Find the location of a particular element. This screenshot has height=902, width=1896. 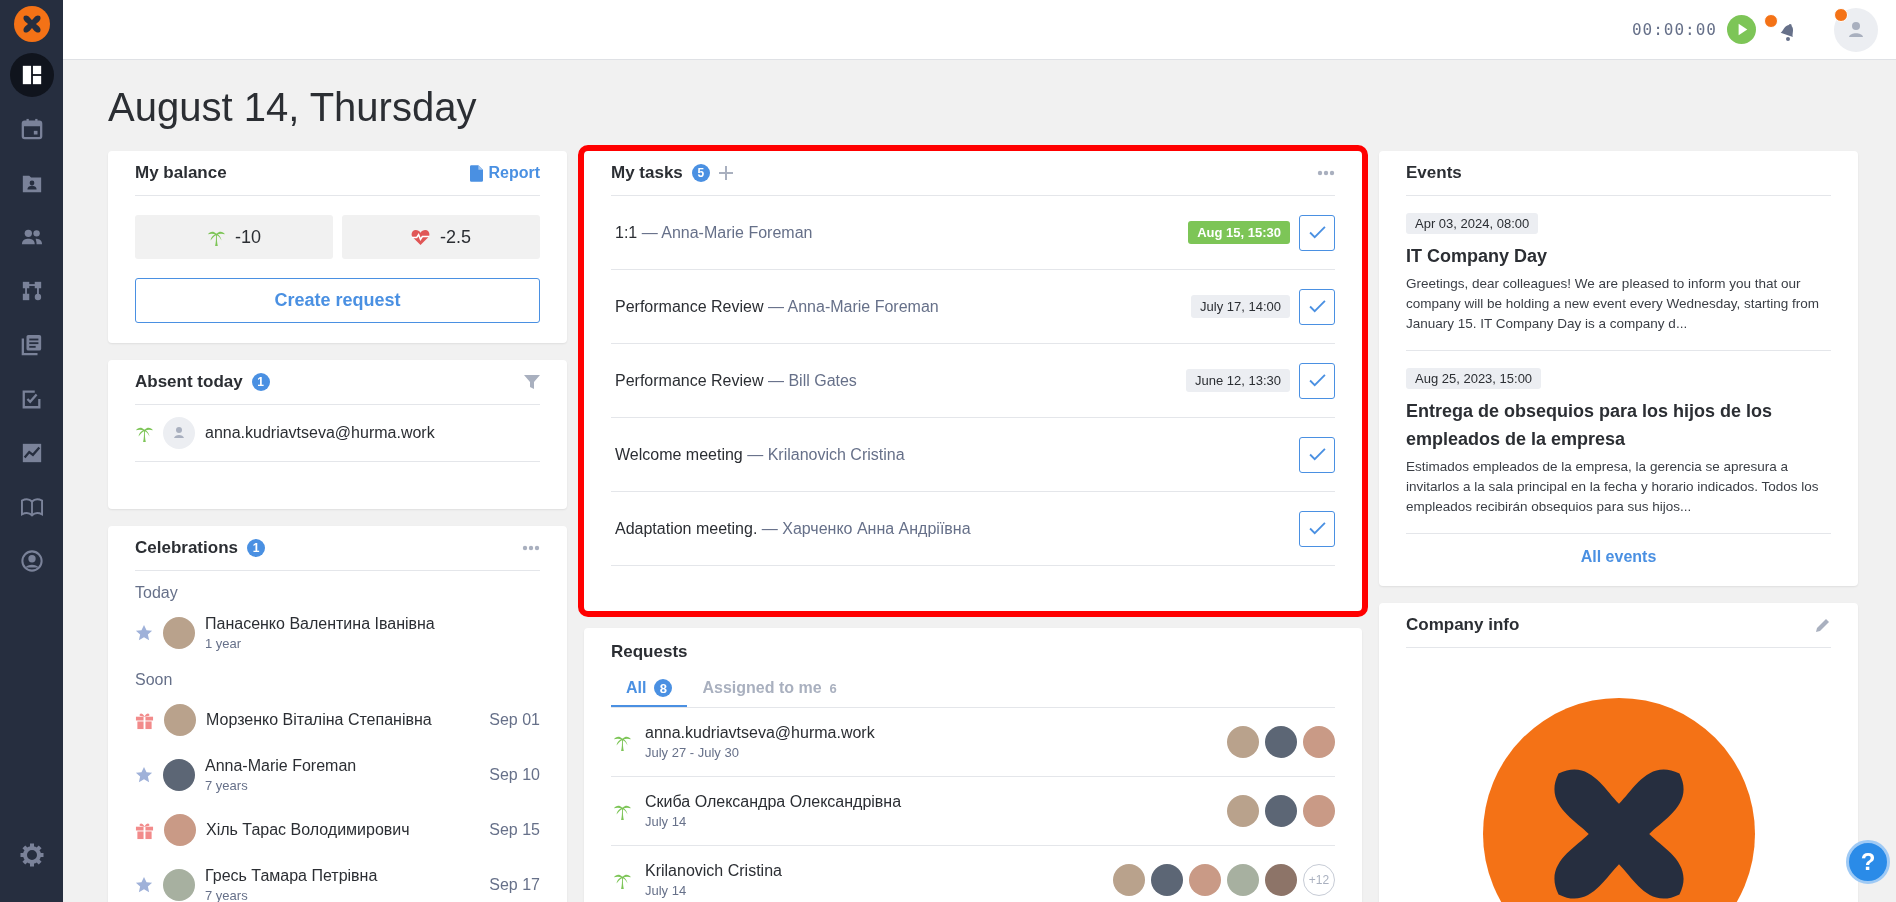

card-title: Events is located at coordinates (1434, 173).